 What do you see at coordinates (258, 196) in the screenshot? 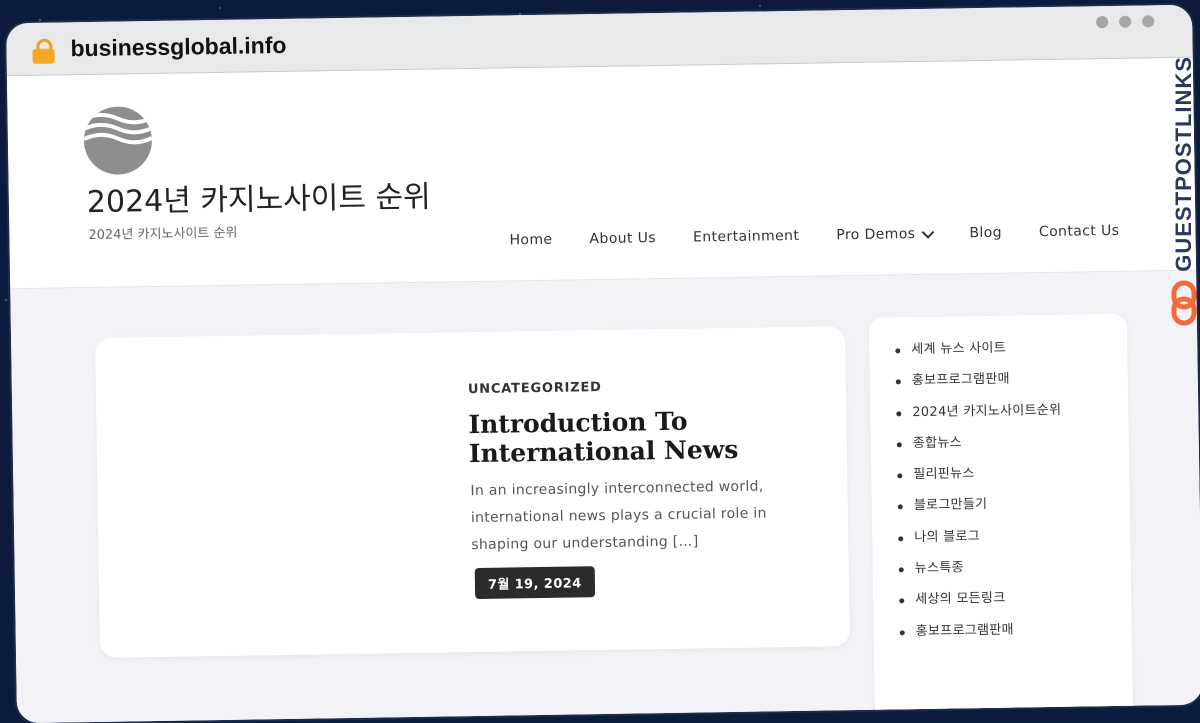
I see `site-title: 2024년 카지노사이트 순위` at bounding box center [258, 196].